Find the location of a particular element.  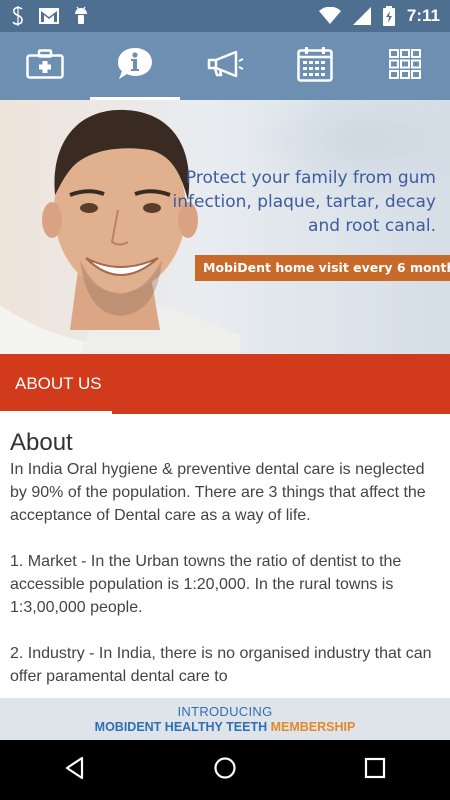

promo-title: MOBIDENT HEALTHY TEETH MEMBERSHIP is located at coordinates (225, 727).